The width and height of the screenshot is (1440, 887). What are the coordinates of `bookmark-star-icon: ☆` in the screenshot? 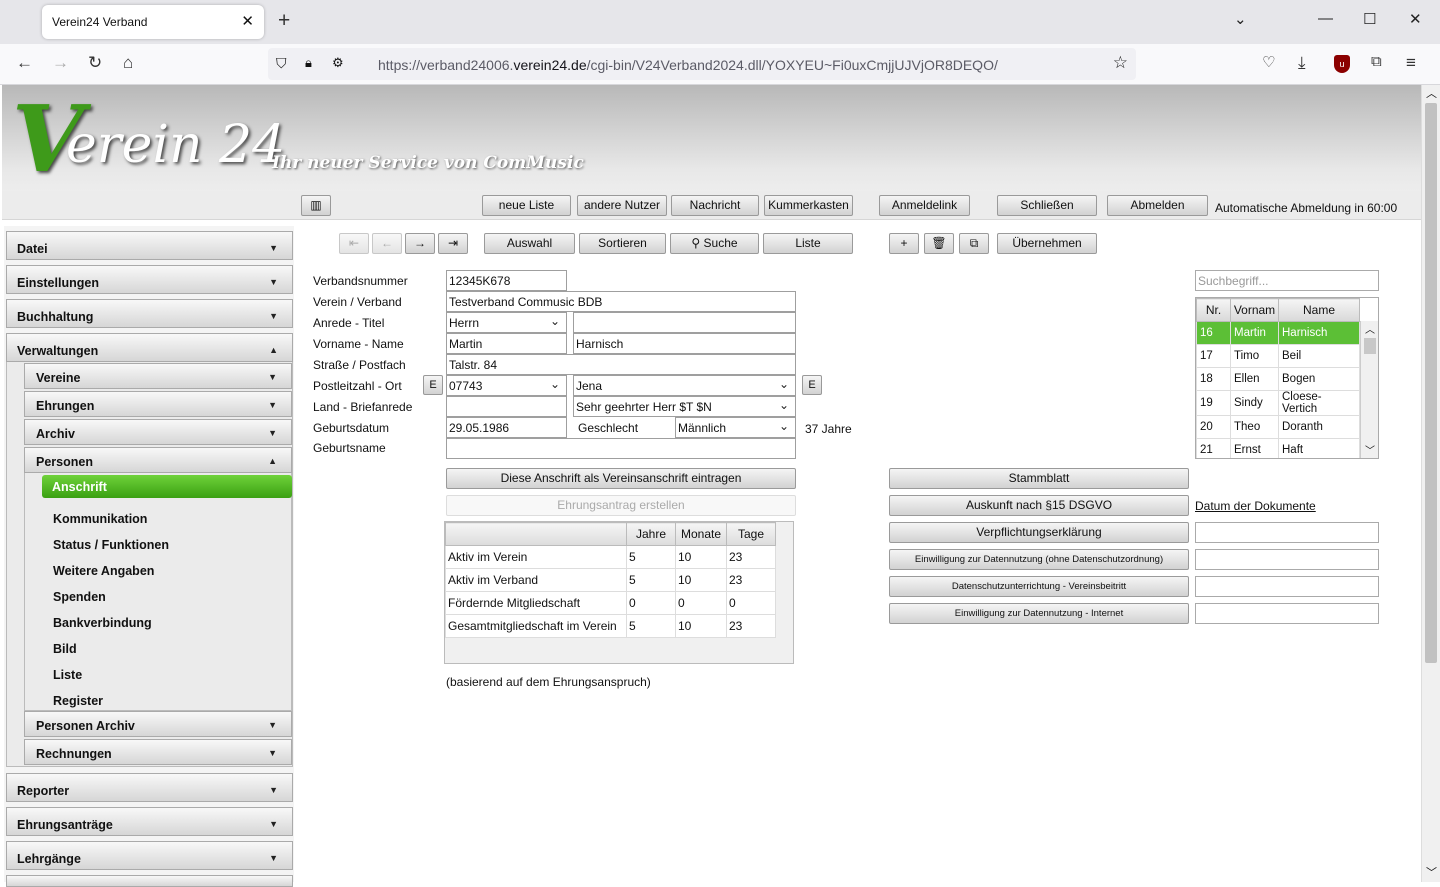 It's located at (1120, 63).